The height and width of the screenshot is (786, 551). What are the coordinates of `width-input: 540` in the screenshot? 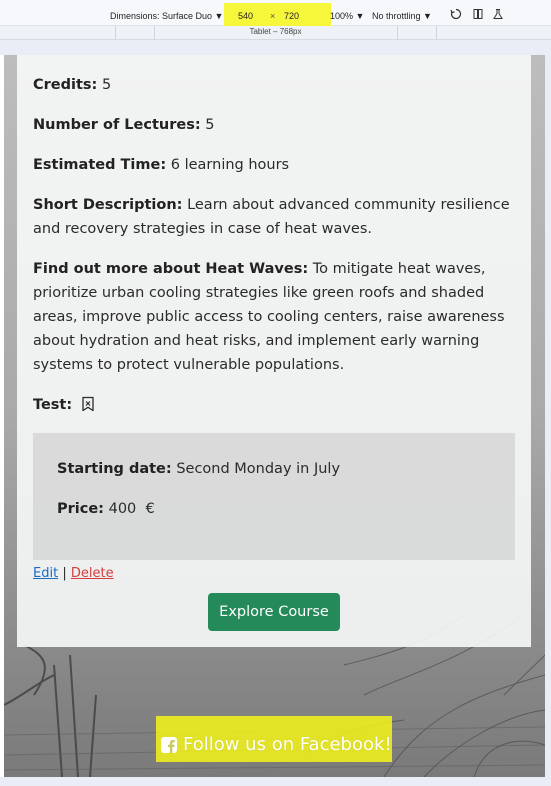 It's located at (245, 16).